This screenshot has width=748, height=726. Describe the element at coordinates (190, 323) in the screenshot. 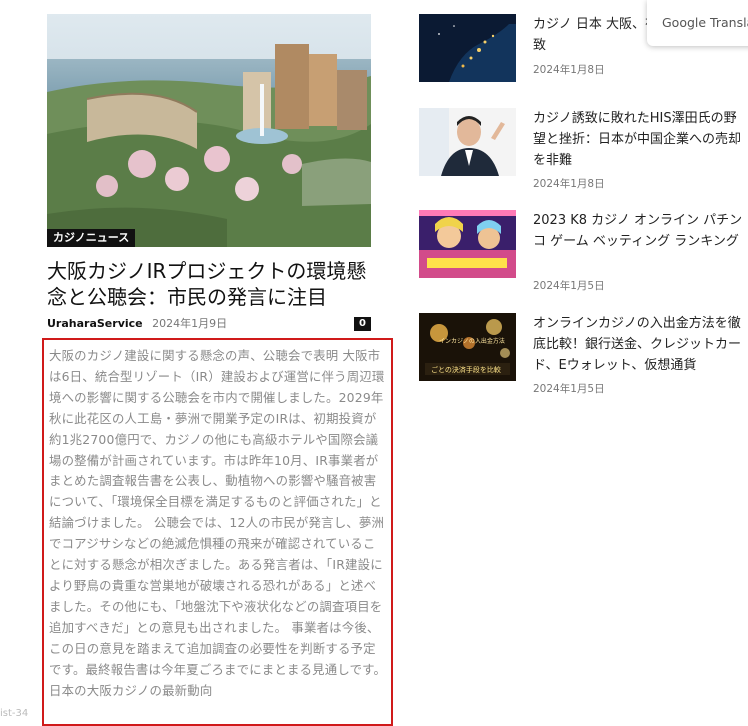

I see `publish-date: 2024年1月9日` at that location.